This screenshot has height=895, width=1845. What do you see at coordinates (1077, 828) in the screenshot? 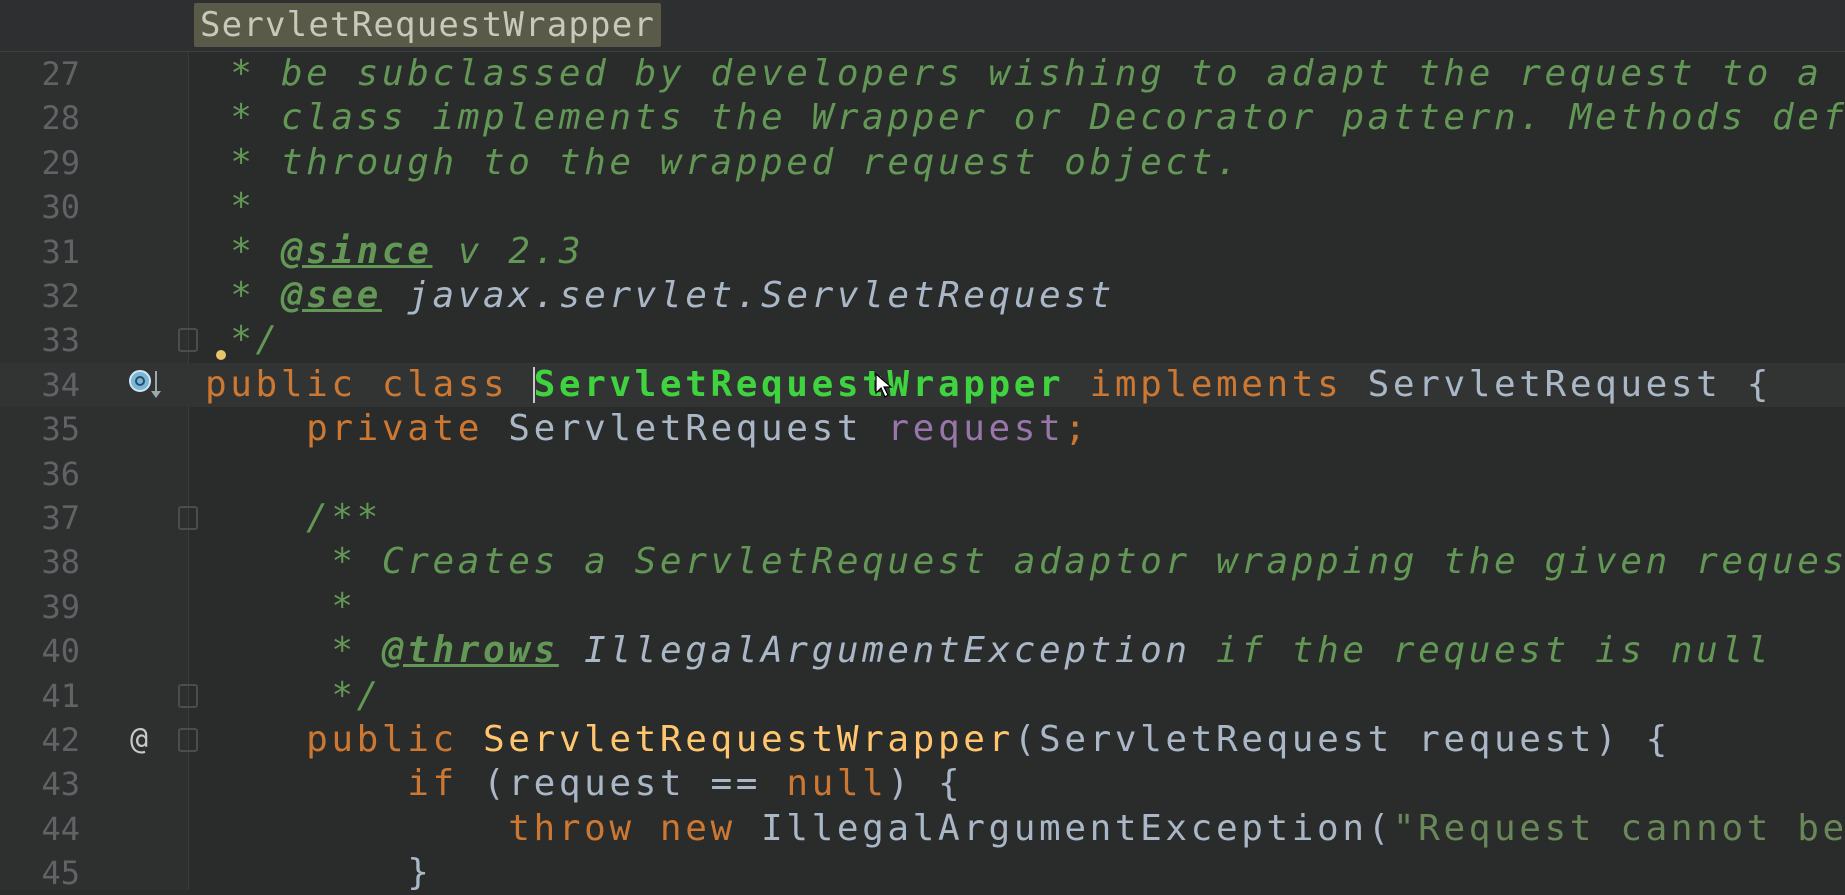
I see `code-token-plain: IllegalArgumentException(` at bounding box center [1077, 828].